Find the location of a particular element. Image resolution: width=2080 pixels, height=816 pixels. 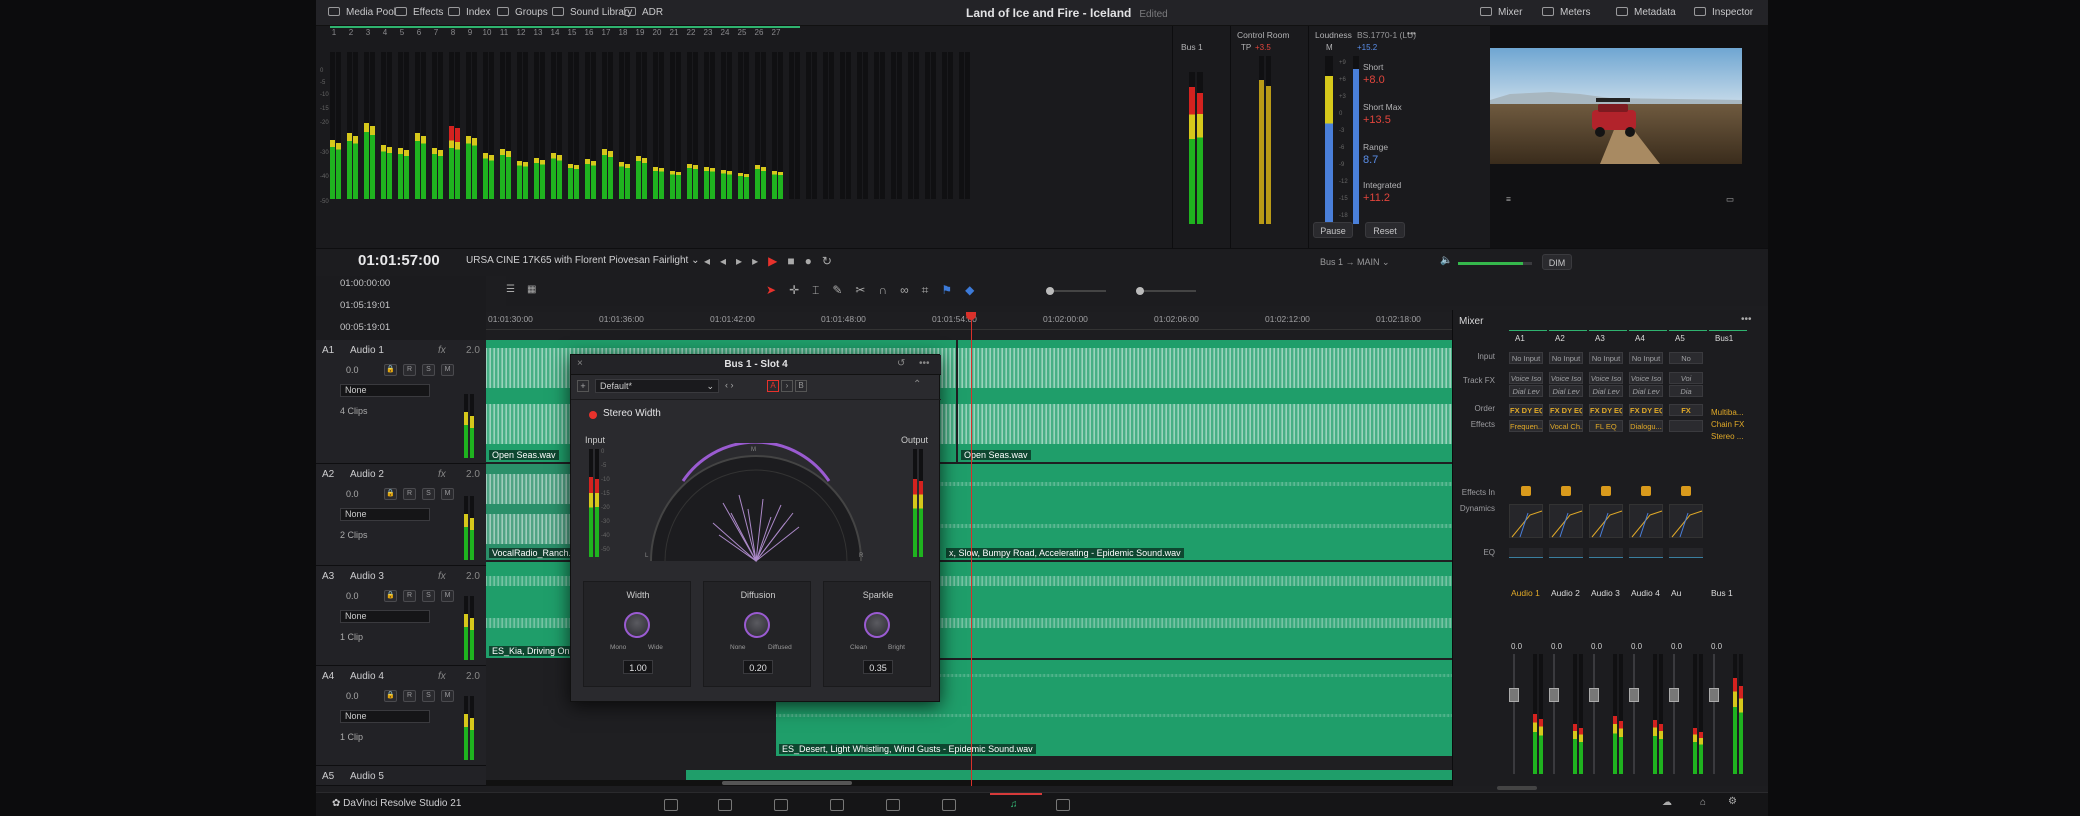

timecode-display: 01:01:57:00 is located at coordinates (399, 260).